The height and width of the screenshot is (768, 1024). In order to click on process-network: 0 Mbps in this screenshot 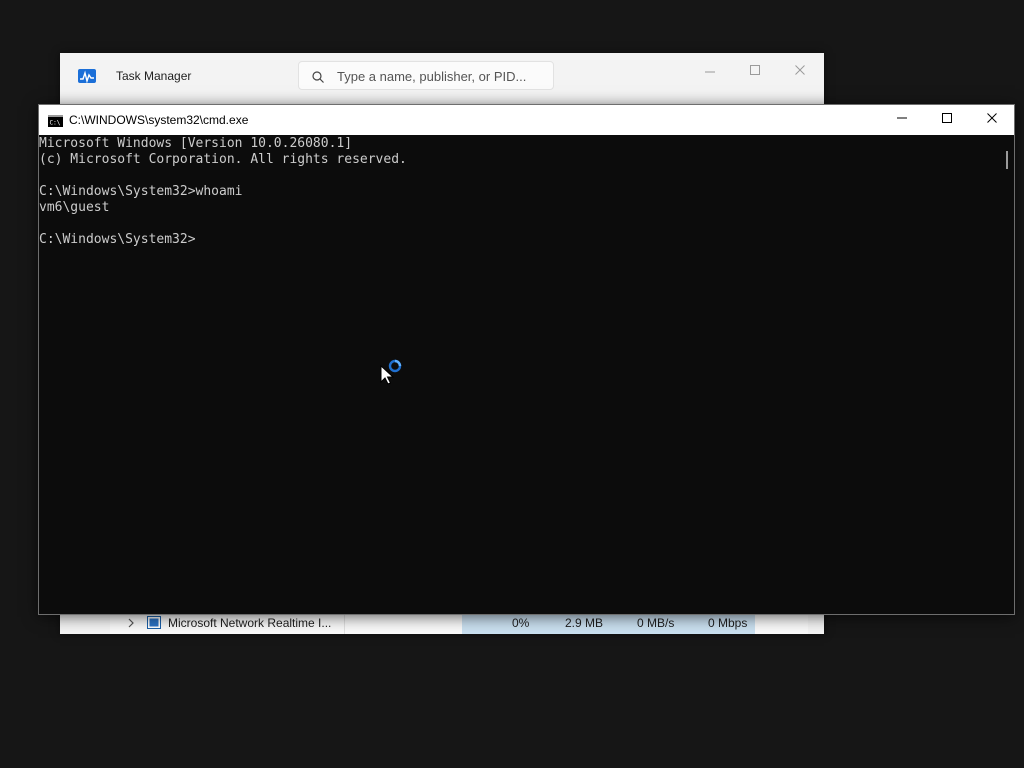, I will do `click(728, 623)`.